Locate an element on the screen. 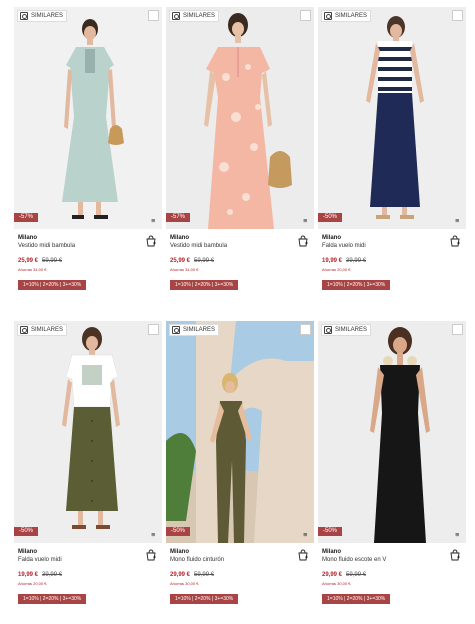 The image size is (475, 624). product-name: Mono fluido cinturón is located at coordinates (240, 560).